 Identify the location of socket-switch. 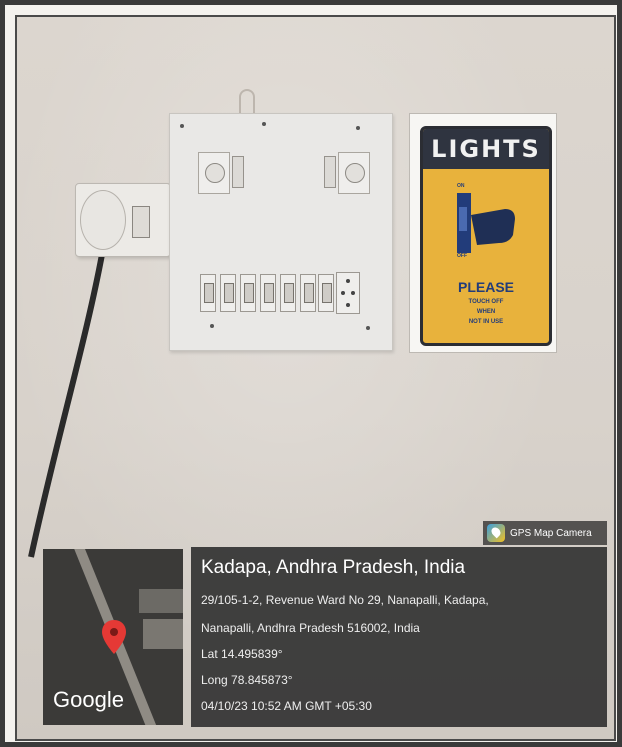
(141, 222).